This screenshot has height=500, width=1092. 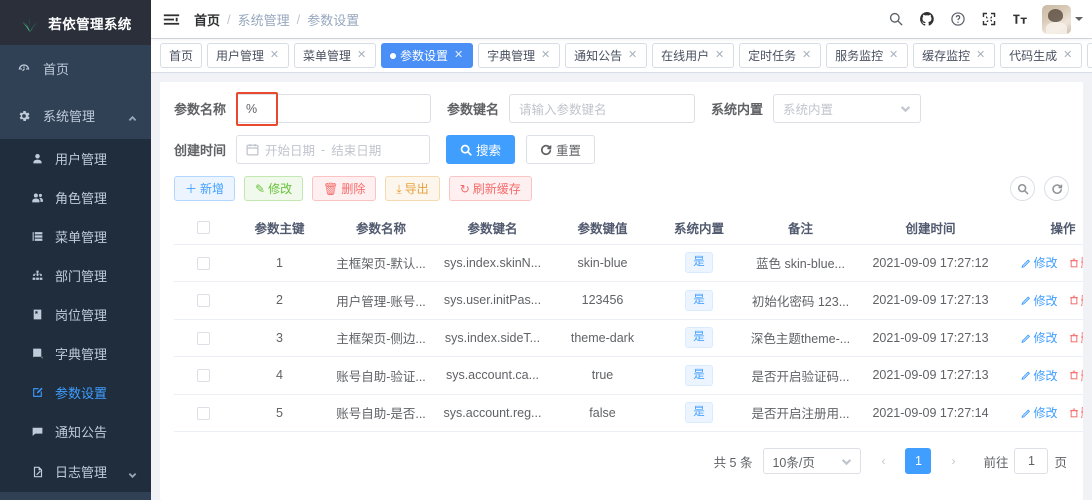 What do you see at coordinates (569, 151) in the screenshot?
I see `reset-button-label: 重置` at bounding box center [569, 151].